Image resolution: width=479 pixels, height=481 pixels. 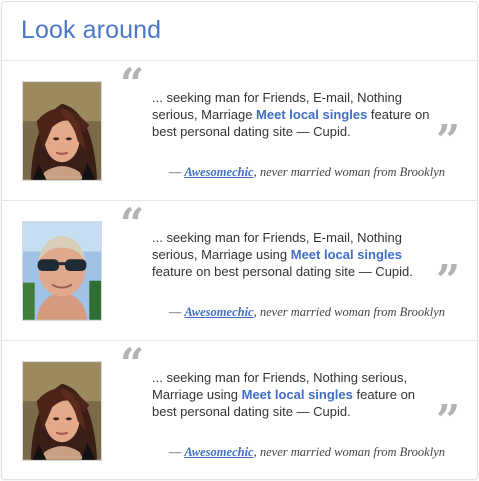 I want to click on man-photo-icon, so click(x=62, y=271).